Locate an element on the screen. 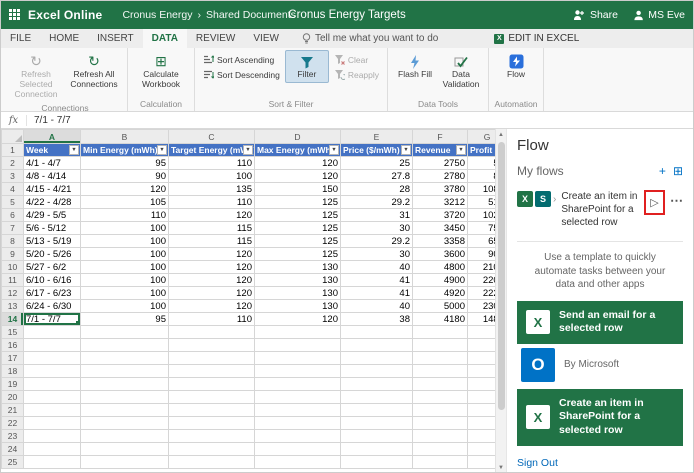  cell-C14: 110 is located at coordinates (211, 319).